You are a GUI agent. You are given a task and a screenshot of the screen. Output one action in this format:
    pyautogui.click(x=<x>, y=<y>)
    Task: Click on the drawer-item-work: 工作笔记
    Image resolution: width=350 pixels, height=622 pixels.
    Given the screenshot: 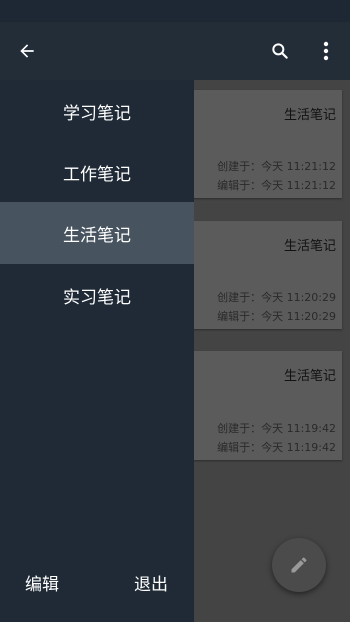 What is the action you would take?
    pyautogui.click(x=97, y=172)
    